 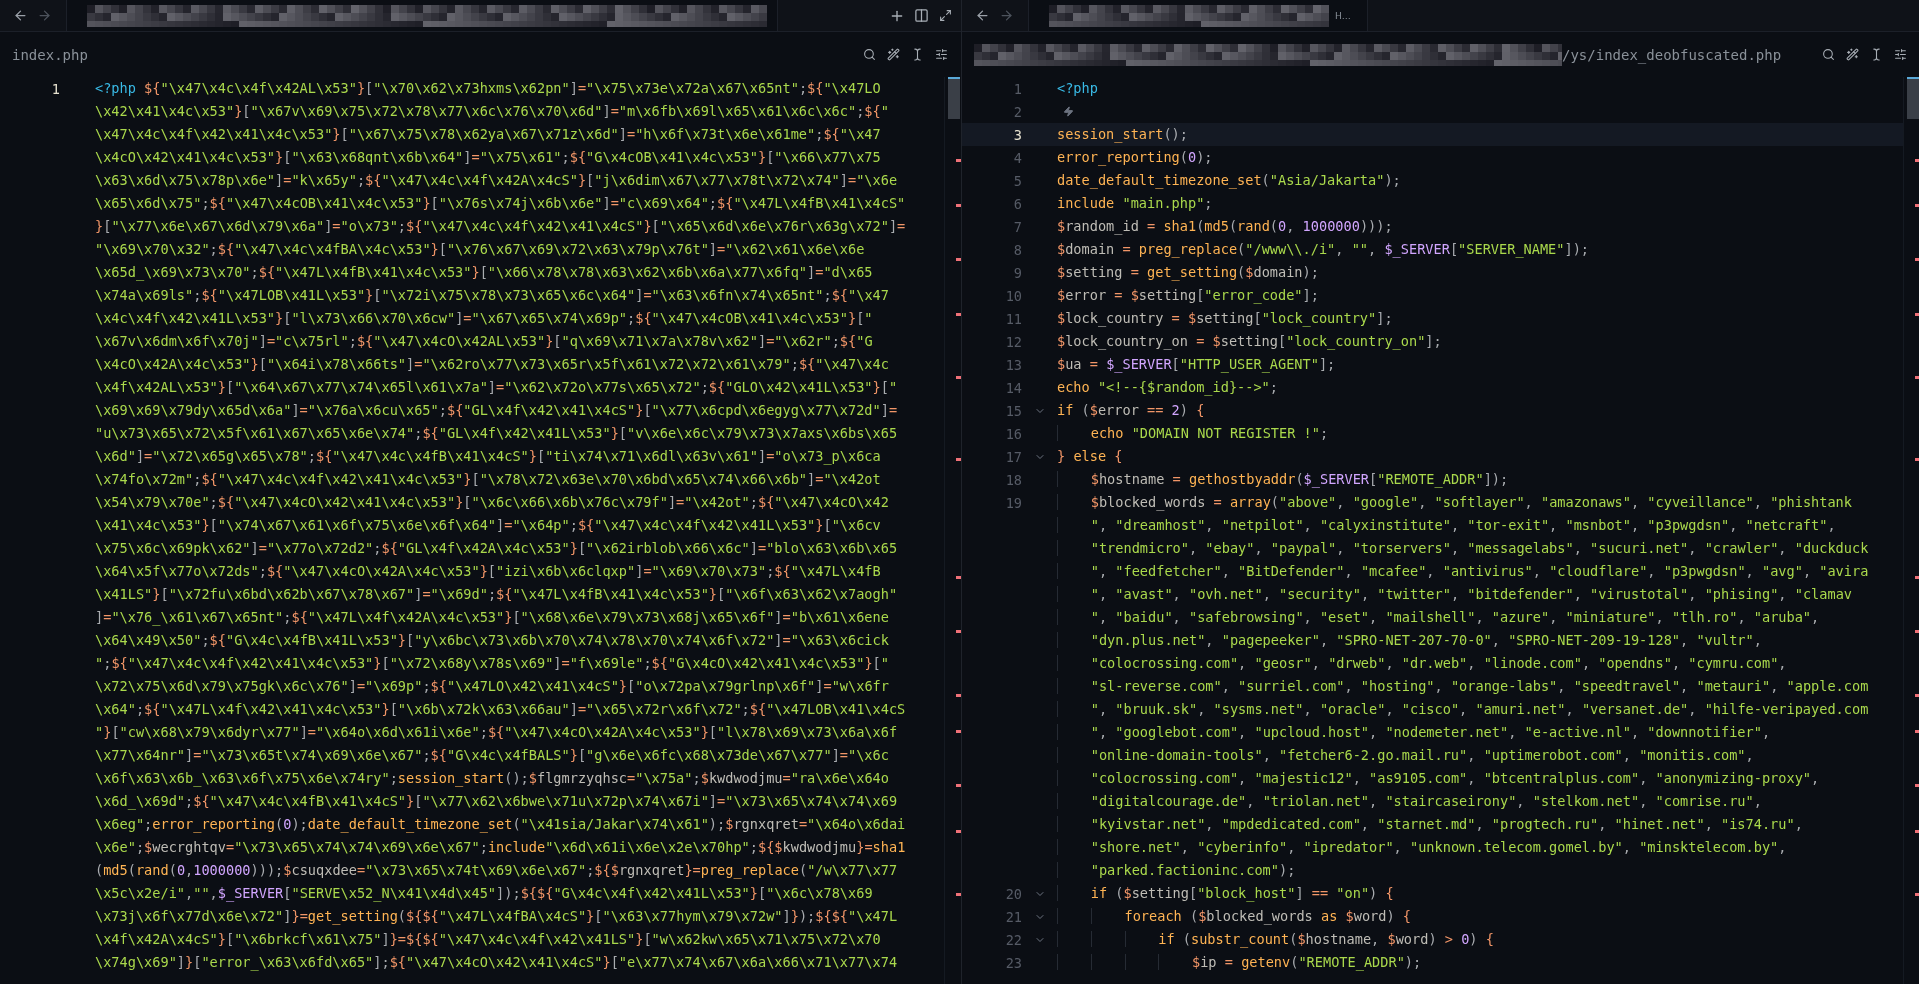 What do you see at coordinates (496, 387) in the screenshot?
I see `code-line: \x4f\x42AL\x53"}["\x64\x67\x77\x74\x65l\x61\x7a"]="\x62\x72o\x77s\x65\x72";${"GLO\x42\x41L\x53"}["` at bounding box center [496, 387].